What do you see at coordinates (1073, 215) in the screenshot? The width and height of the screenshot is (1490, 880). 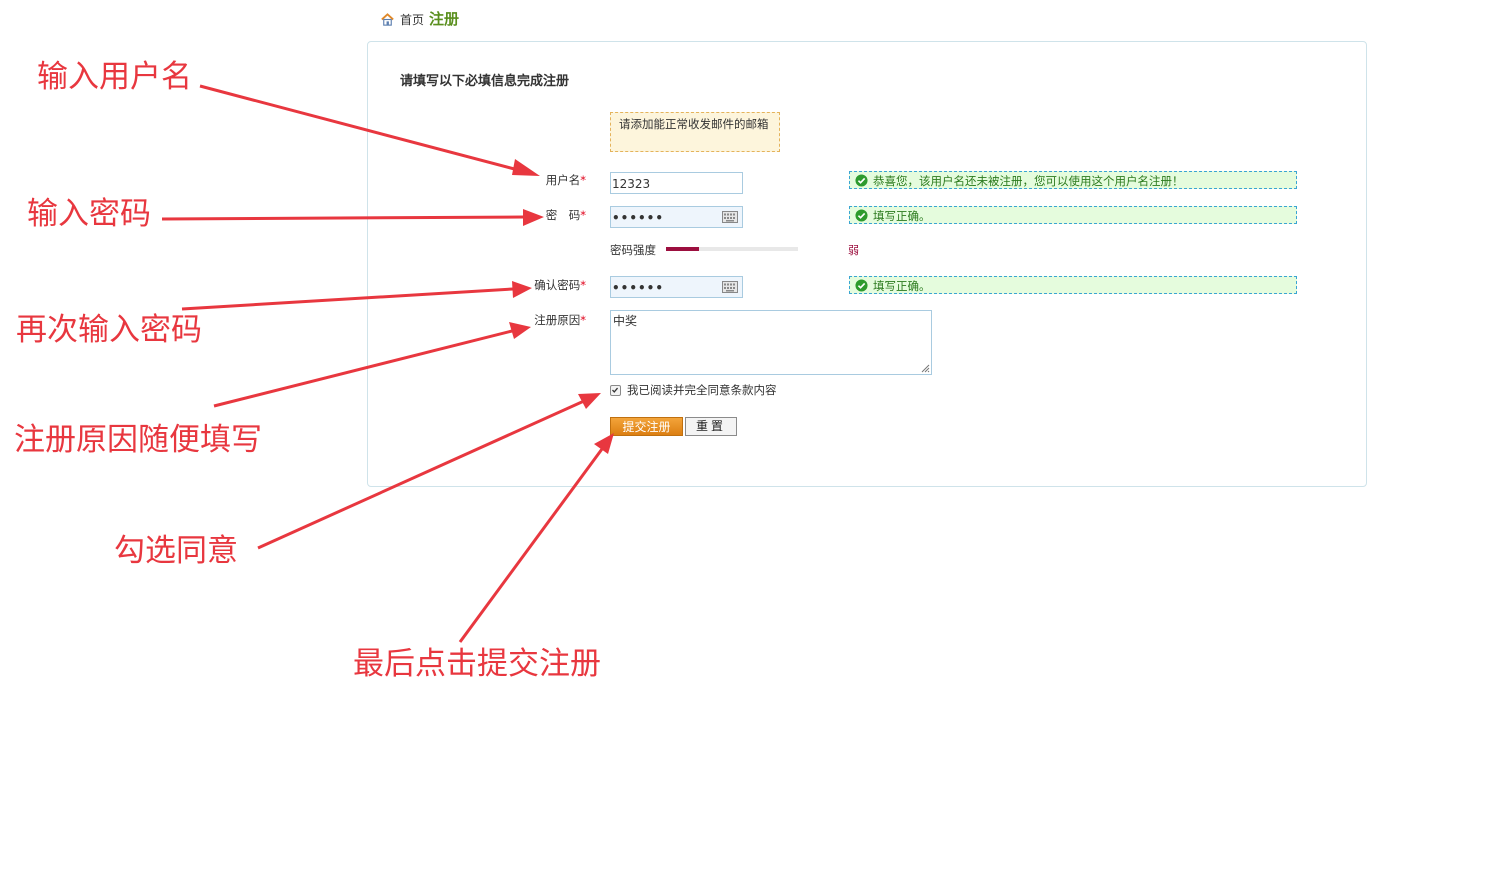 I see `password-success-message: 填写正确。` at bounding box center [1073, 215].